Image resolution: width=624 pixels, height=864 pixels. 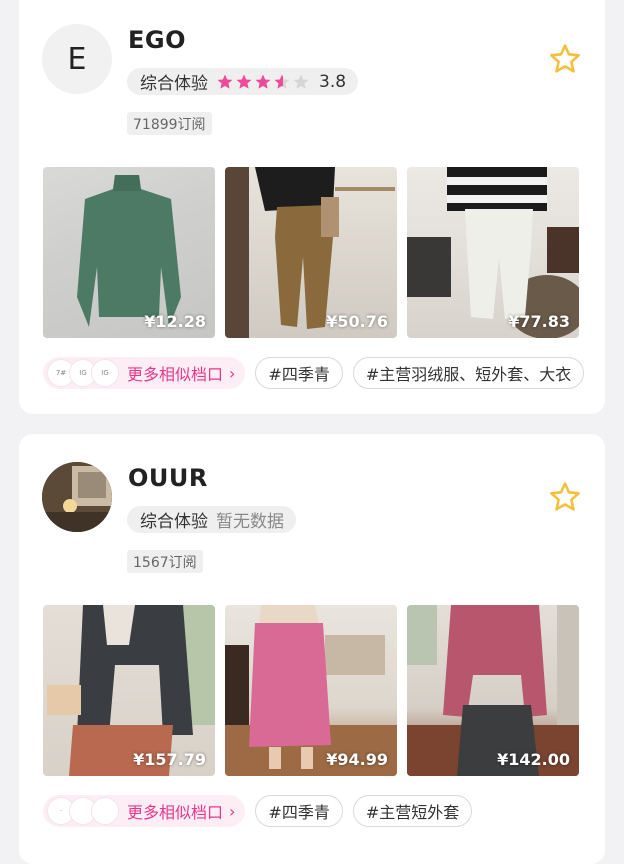 I want to click on product-price: ¥50.76, so click(x=357, y=321).